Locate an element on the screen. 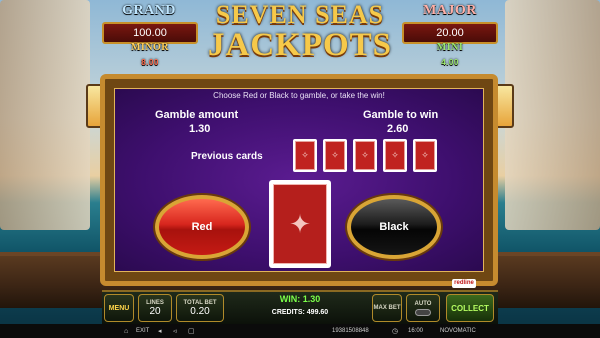 This screenshot has width=600, height=338. previous-card-4: ✧ is located at coordinates (395, 155).